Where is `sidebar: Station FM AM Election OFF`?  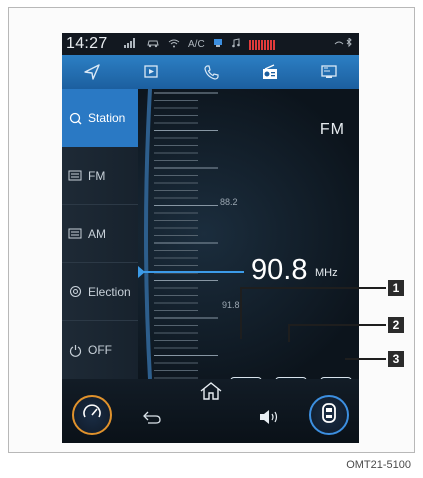 sidebar: Station FM AM Election OFF is located at coordinates (104, 234).